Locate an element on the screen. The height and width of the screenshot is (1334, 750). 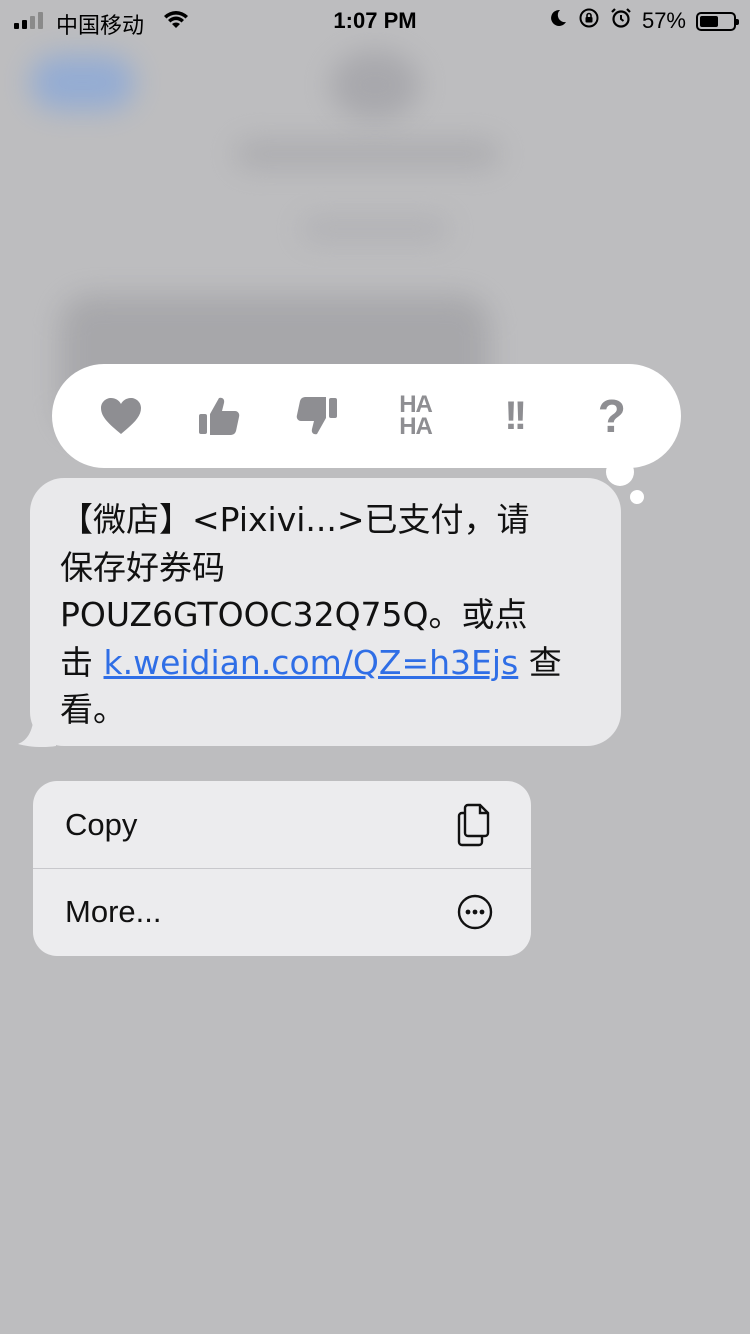
message-line: 击 k.weidian.com/QZ=h3Ejs 查 is located at coordinates (326, 663).